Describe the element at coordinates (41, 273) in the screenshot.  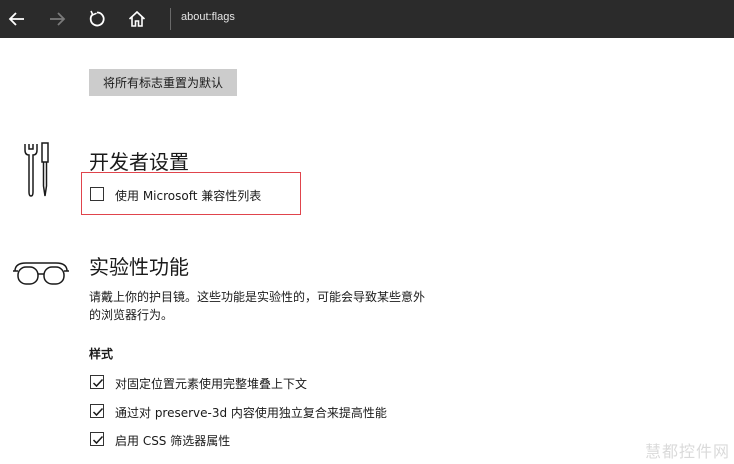
I see `goggles-icon` at that location.